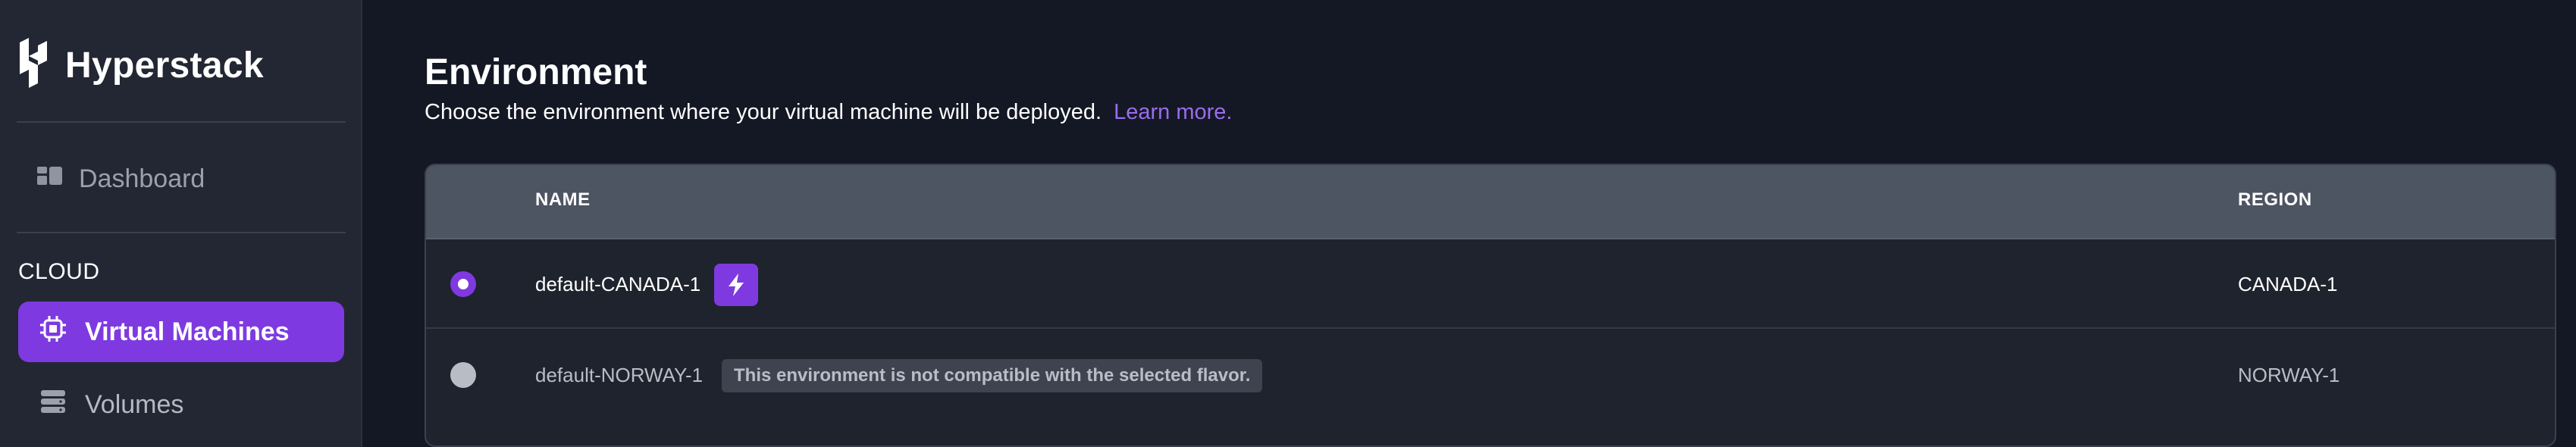  I want to click on learn-more-link: Learn more., so click(1173, 112).